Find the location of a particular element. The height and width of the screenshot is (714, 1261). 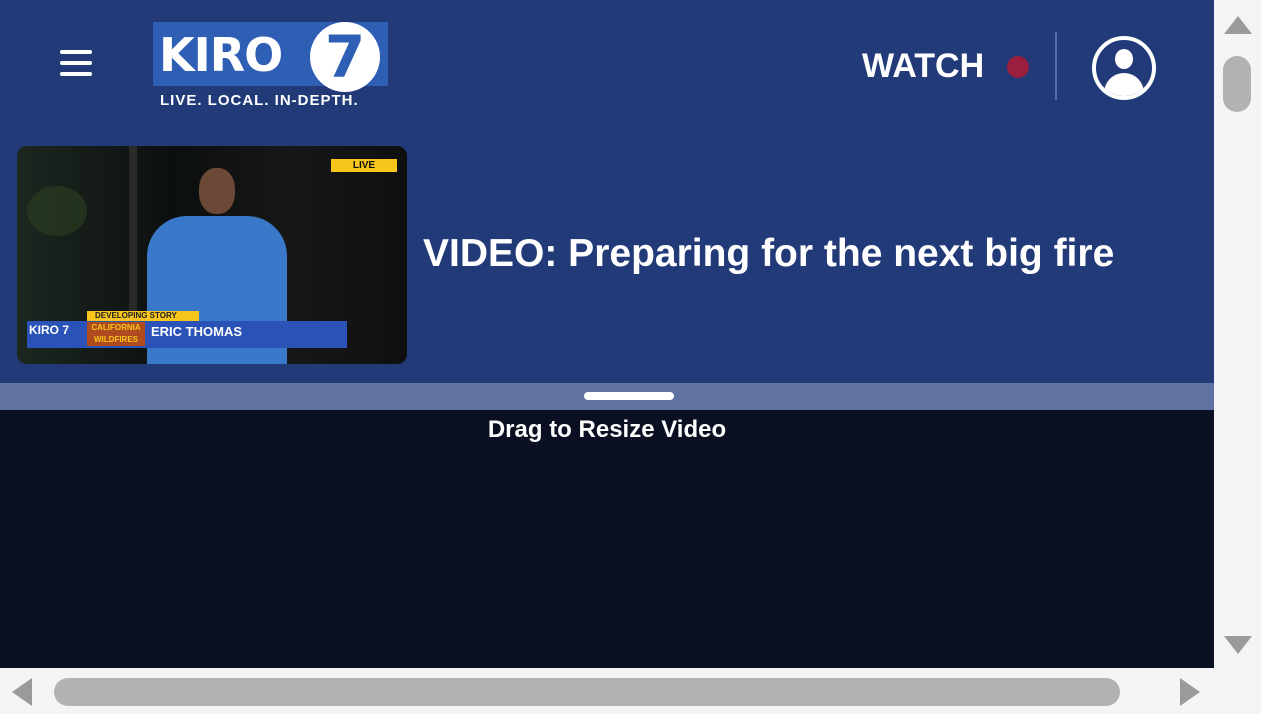

vertical-scroll-thumb is located at coordinates (1237, 84).